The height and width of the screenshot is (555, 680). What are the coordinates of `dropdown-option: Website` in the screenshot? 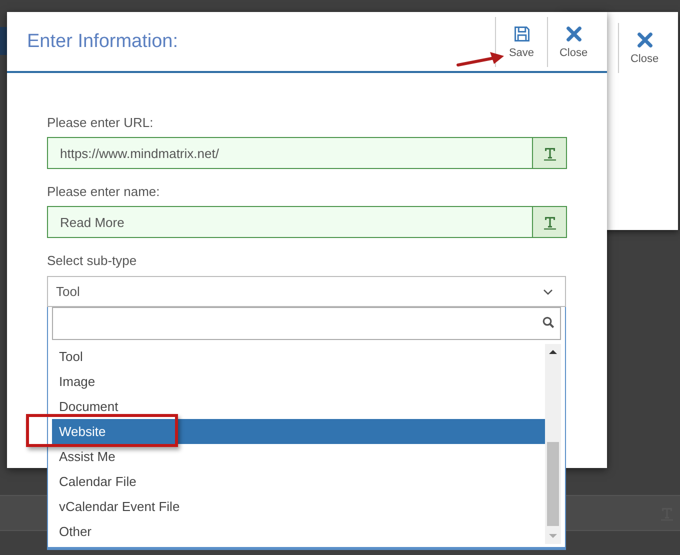 It's located at (298, 431).